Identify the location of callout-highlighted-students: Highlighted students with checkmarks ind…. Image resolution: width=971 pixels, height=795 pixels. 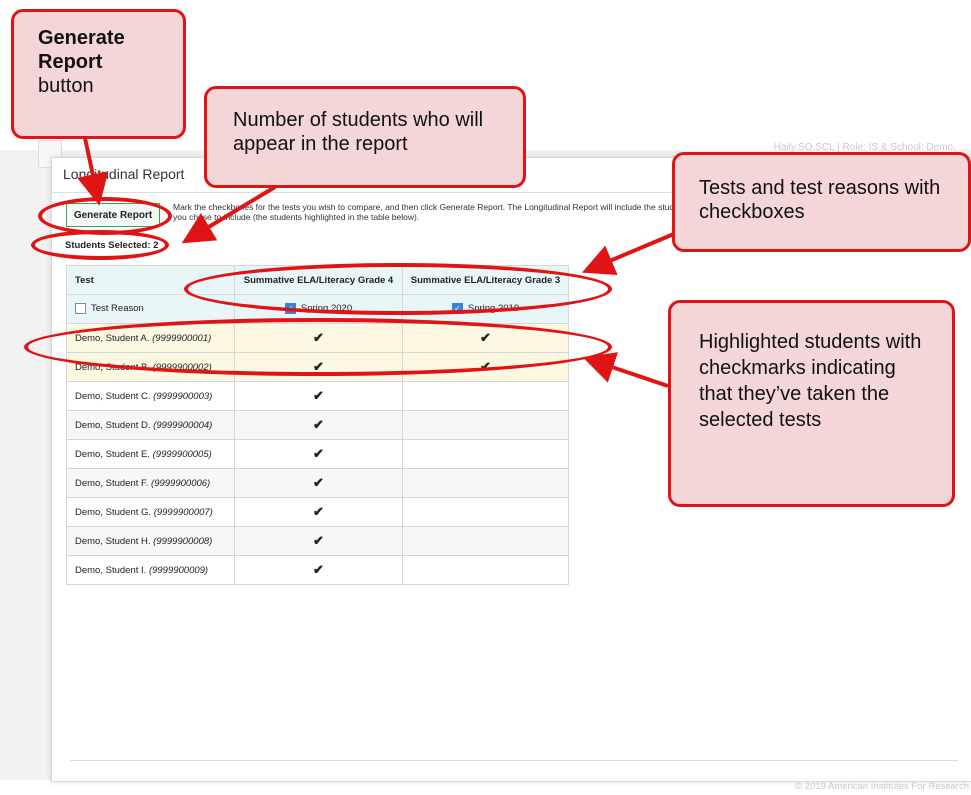
(811, 403).